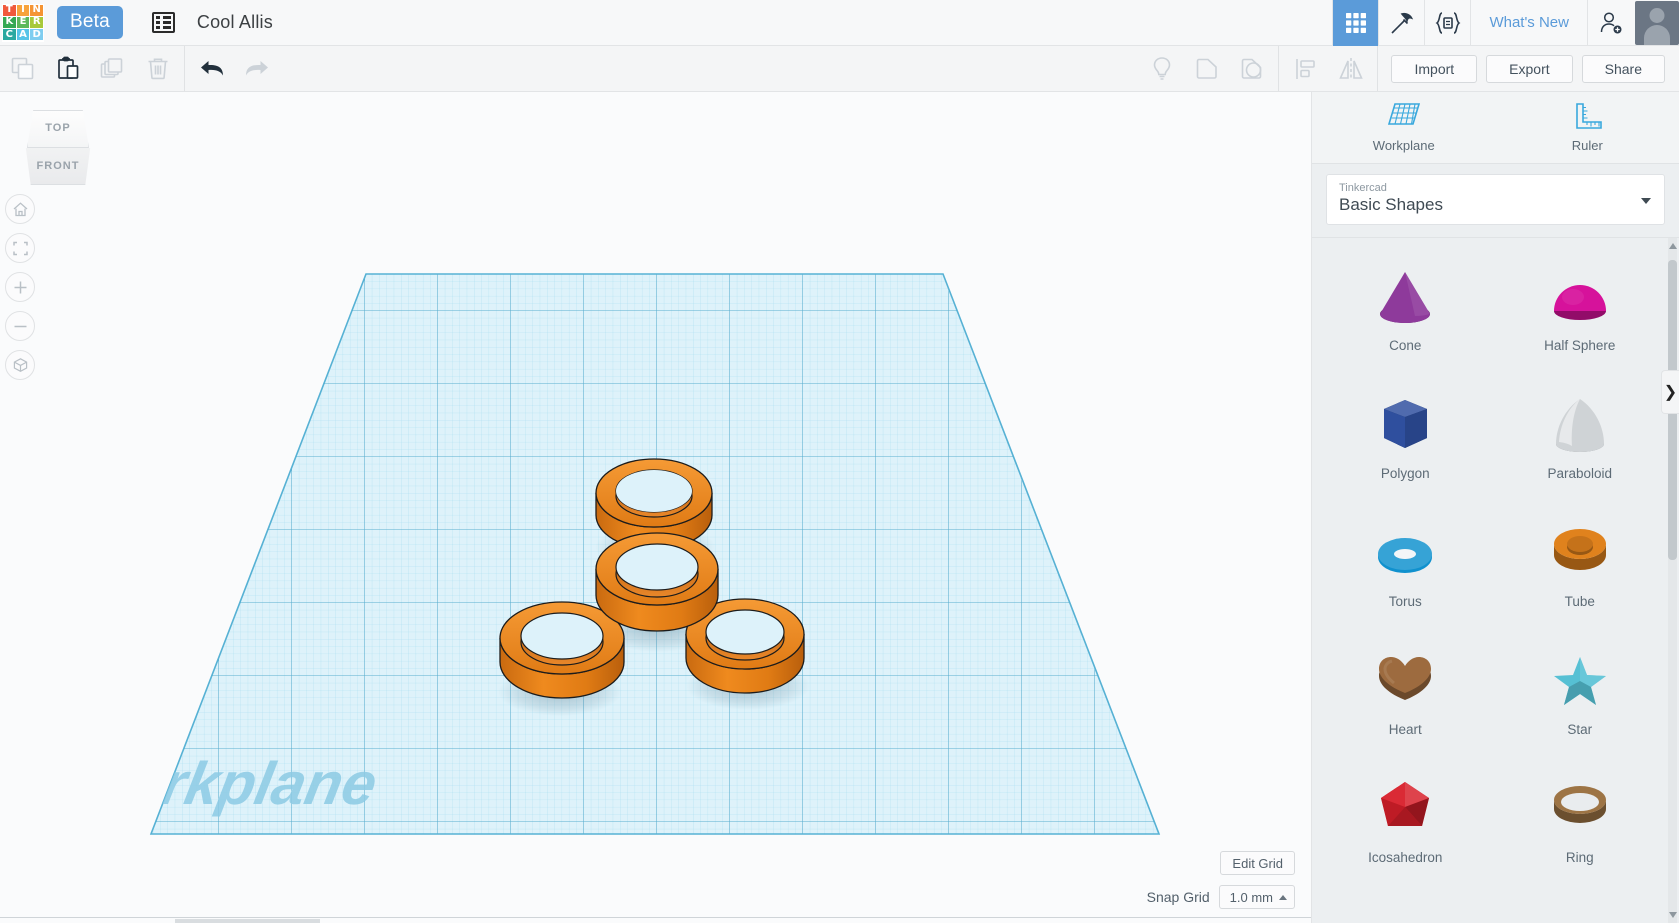 The width and height of the screenshot is (1679, 923). Describe the element at coordinates (1670, 392) in the screenshot. I see `collapse-panel-handle: ❯` at that location.